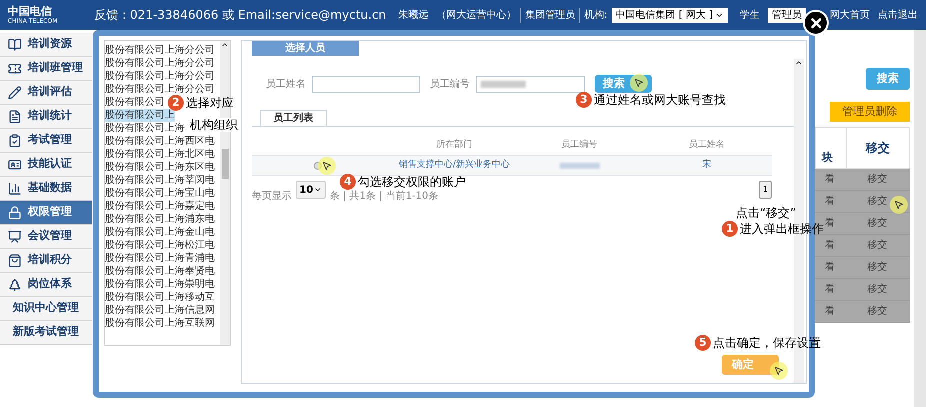  I want to click on org-item: 股份有限公司上, so click(140, 115).